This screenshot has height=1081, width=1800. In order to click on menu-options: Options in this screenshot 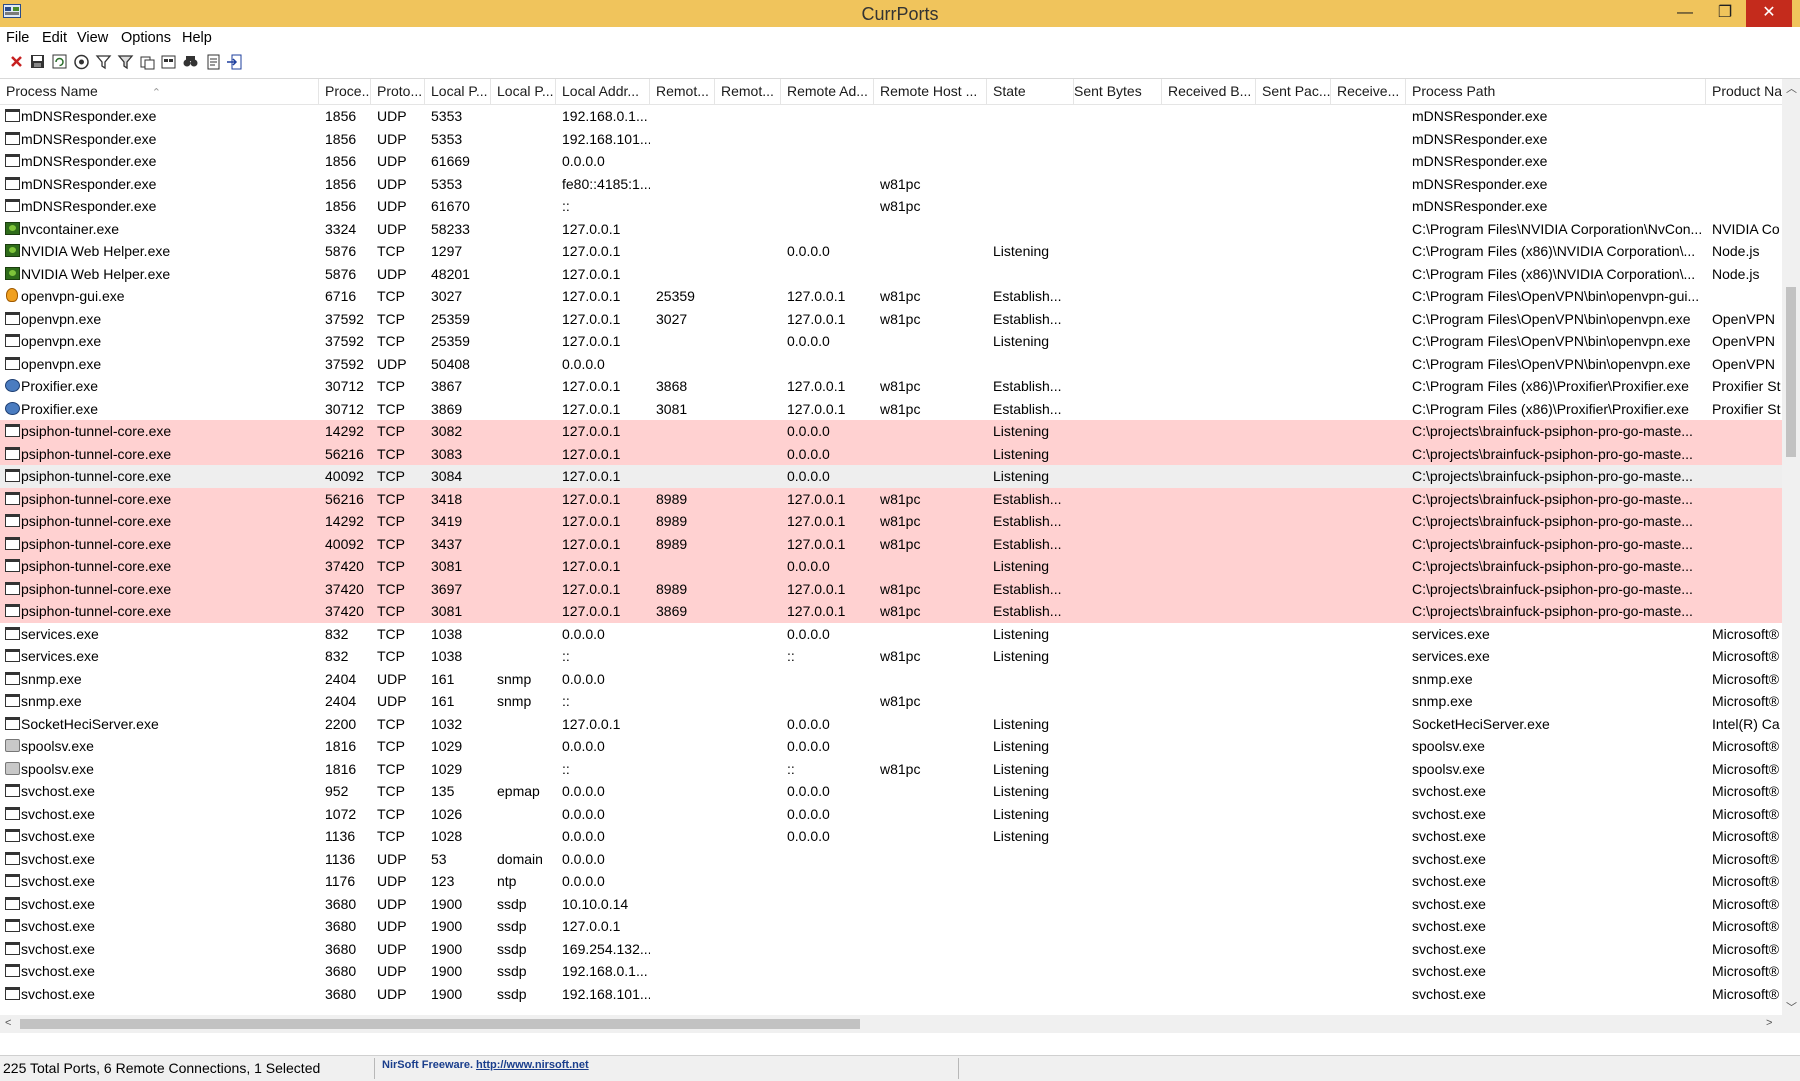, I will do `click(146, 38)`.